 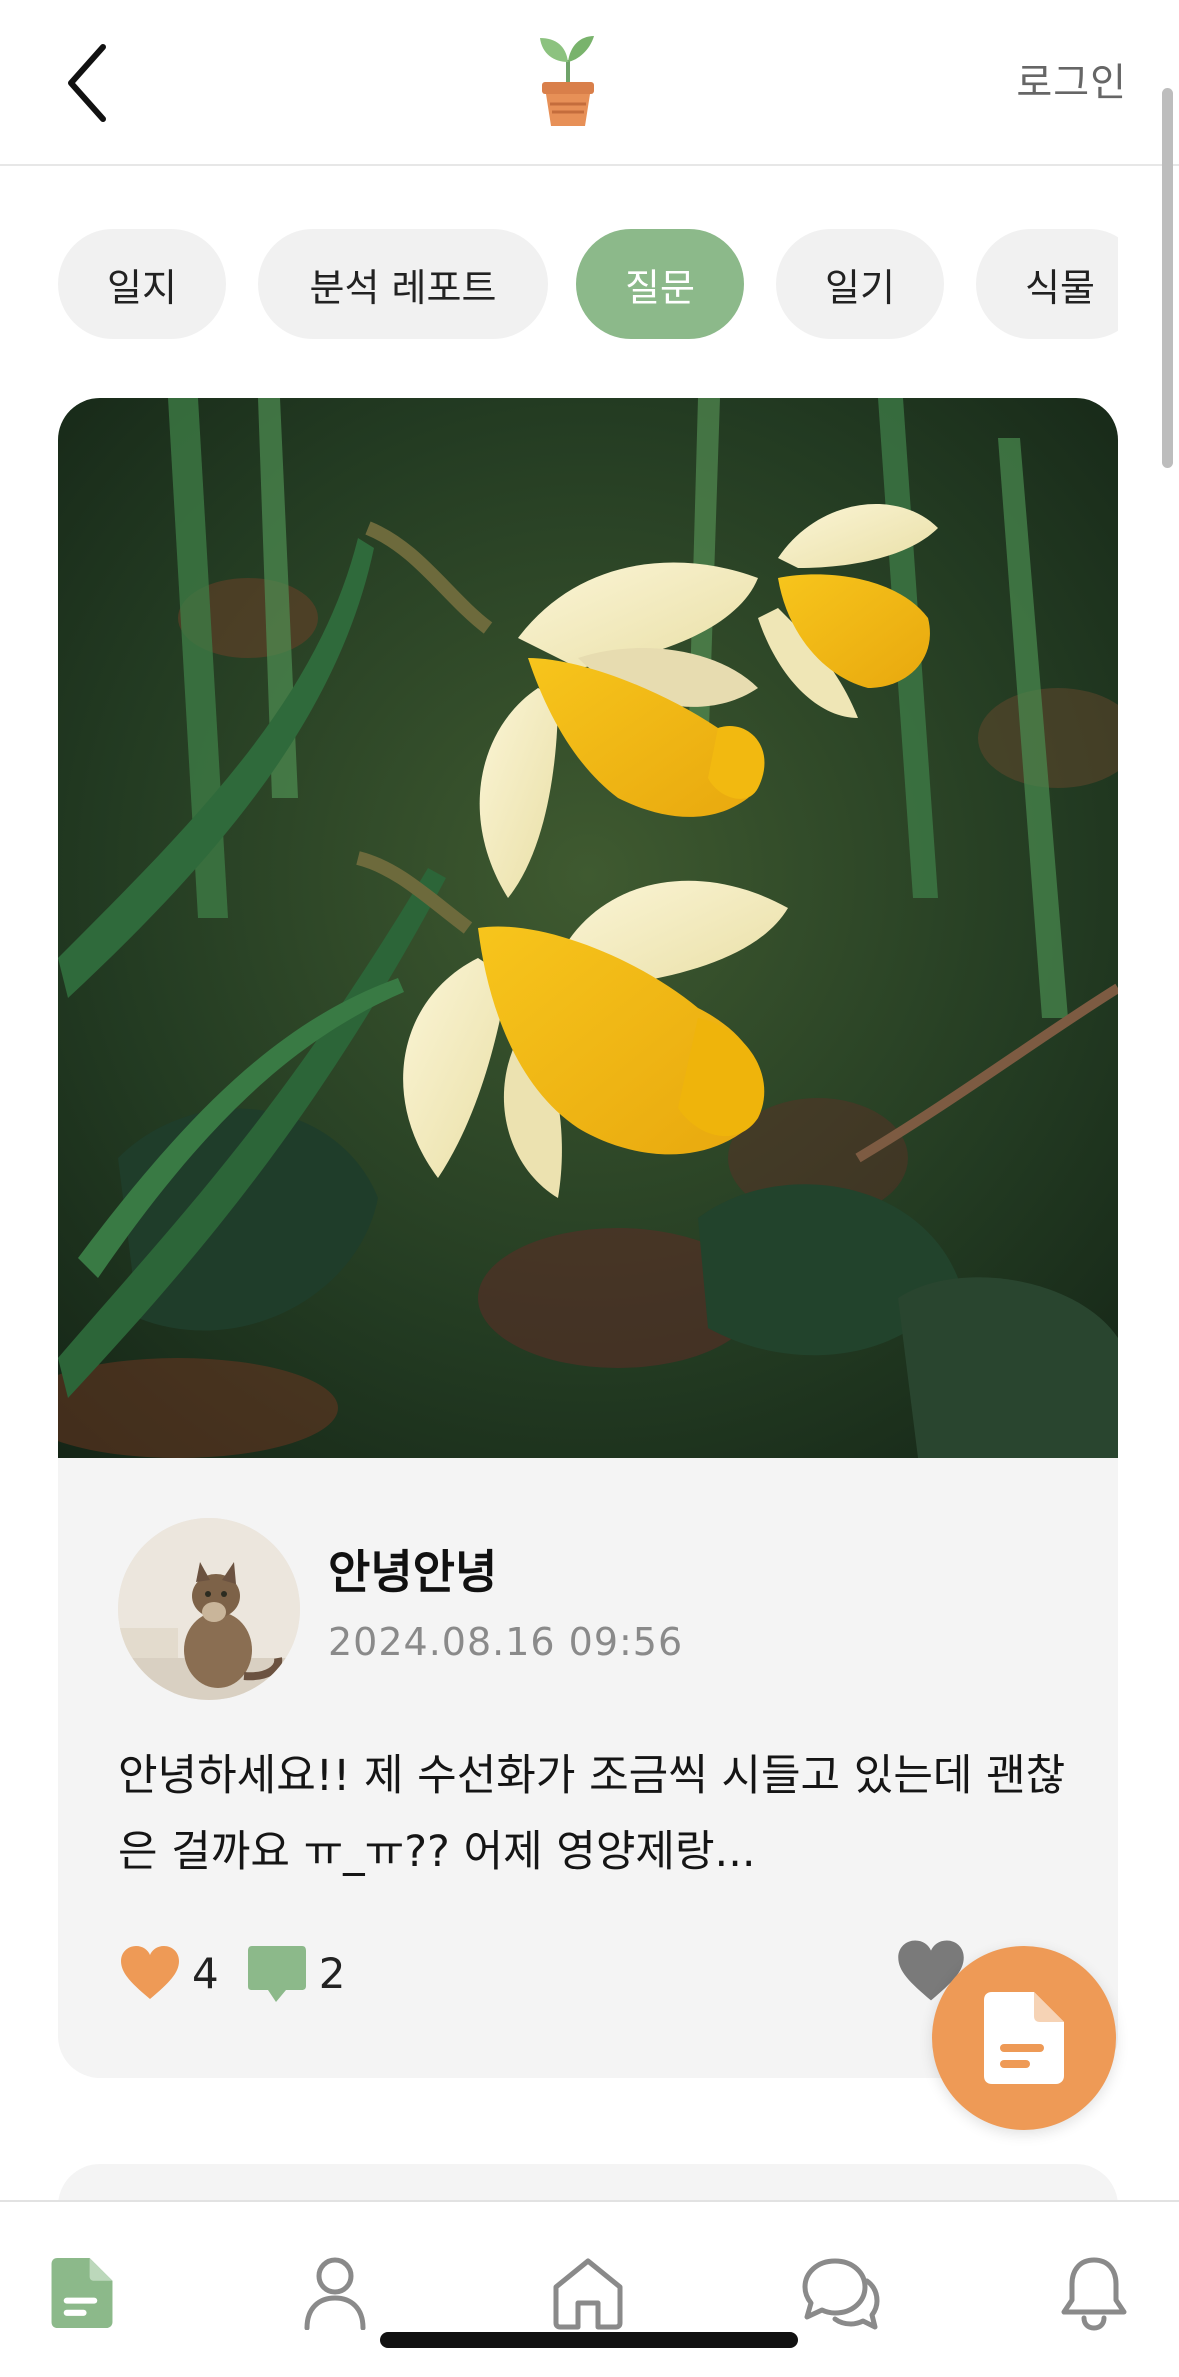 I want to click on comment-icon, so click(x=277, y=1973).